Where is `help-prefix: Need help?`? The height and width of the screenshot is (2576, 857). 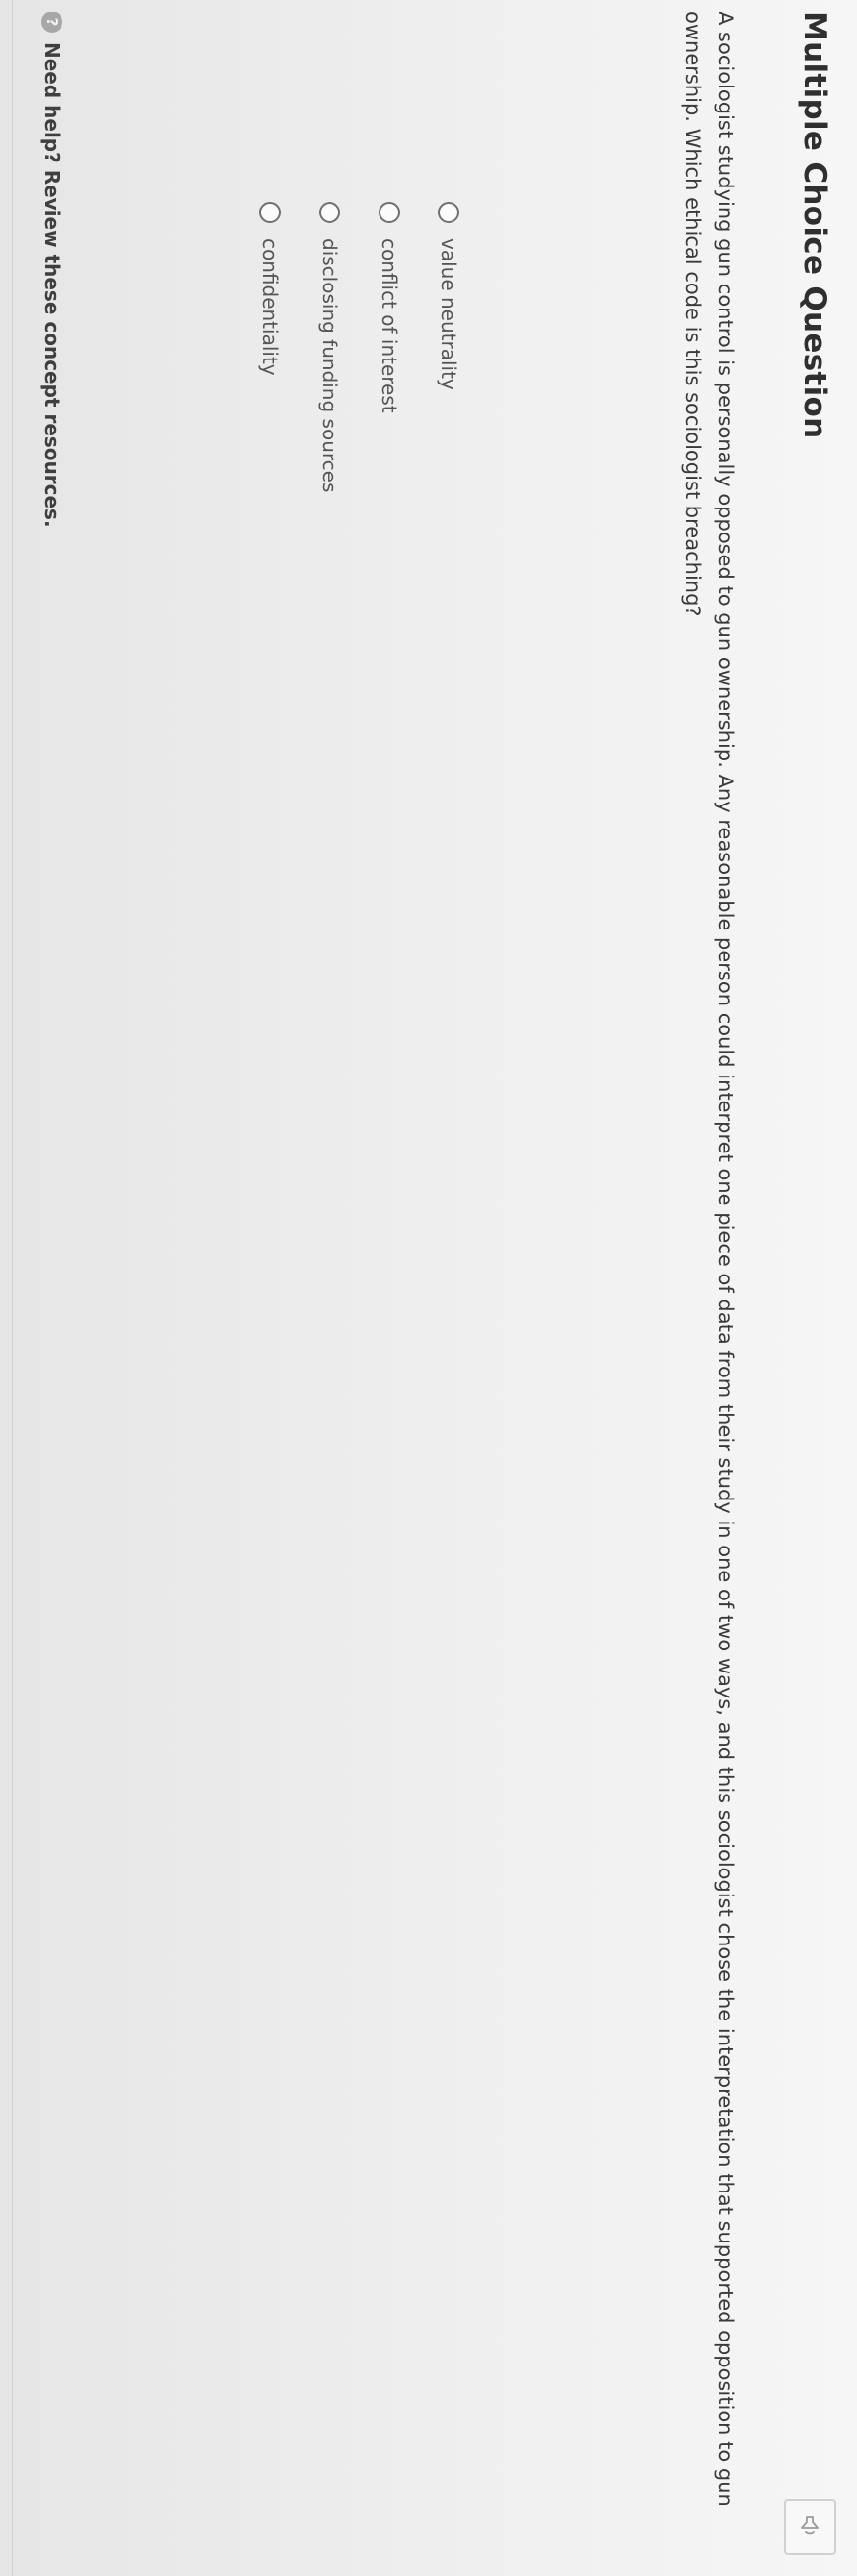 help-prefix: Need help? is located at coordinates (51, 102).